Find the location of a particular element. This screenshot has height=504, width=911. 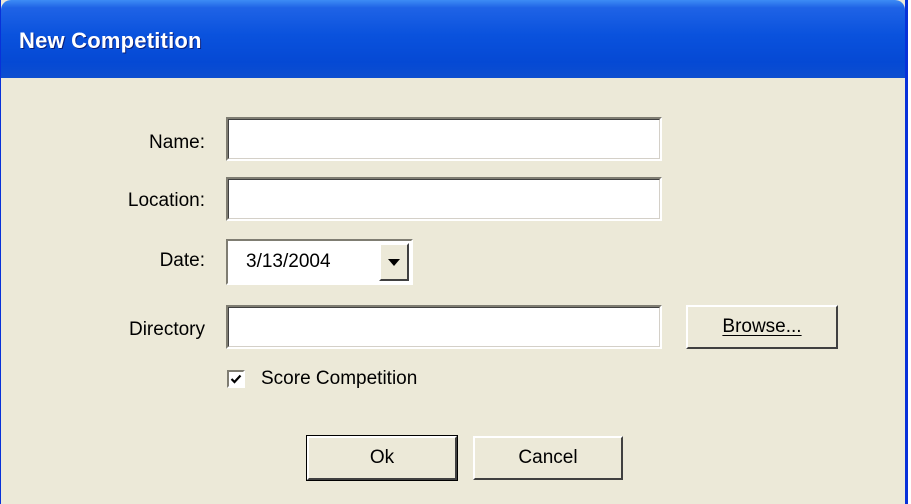

directory-field-box is located at coordinates (444, 327).